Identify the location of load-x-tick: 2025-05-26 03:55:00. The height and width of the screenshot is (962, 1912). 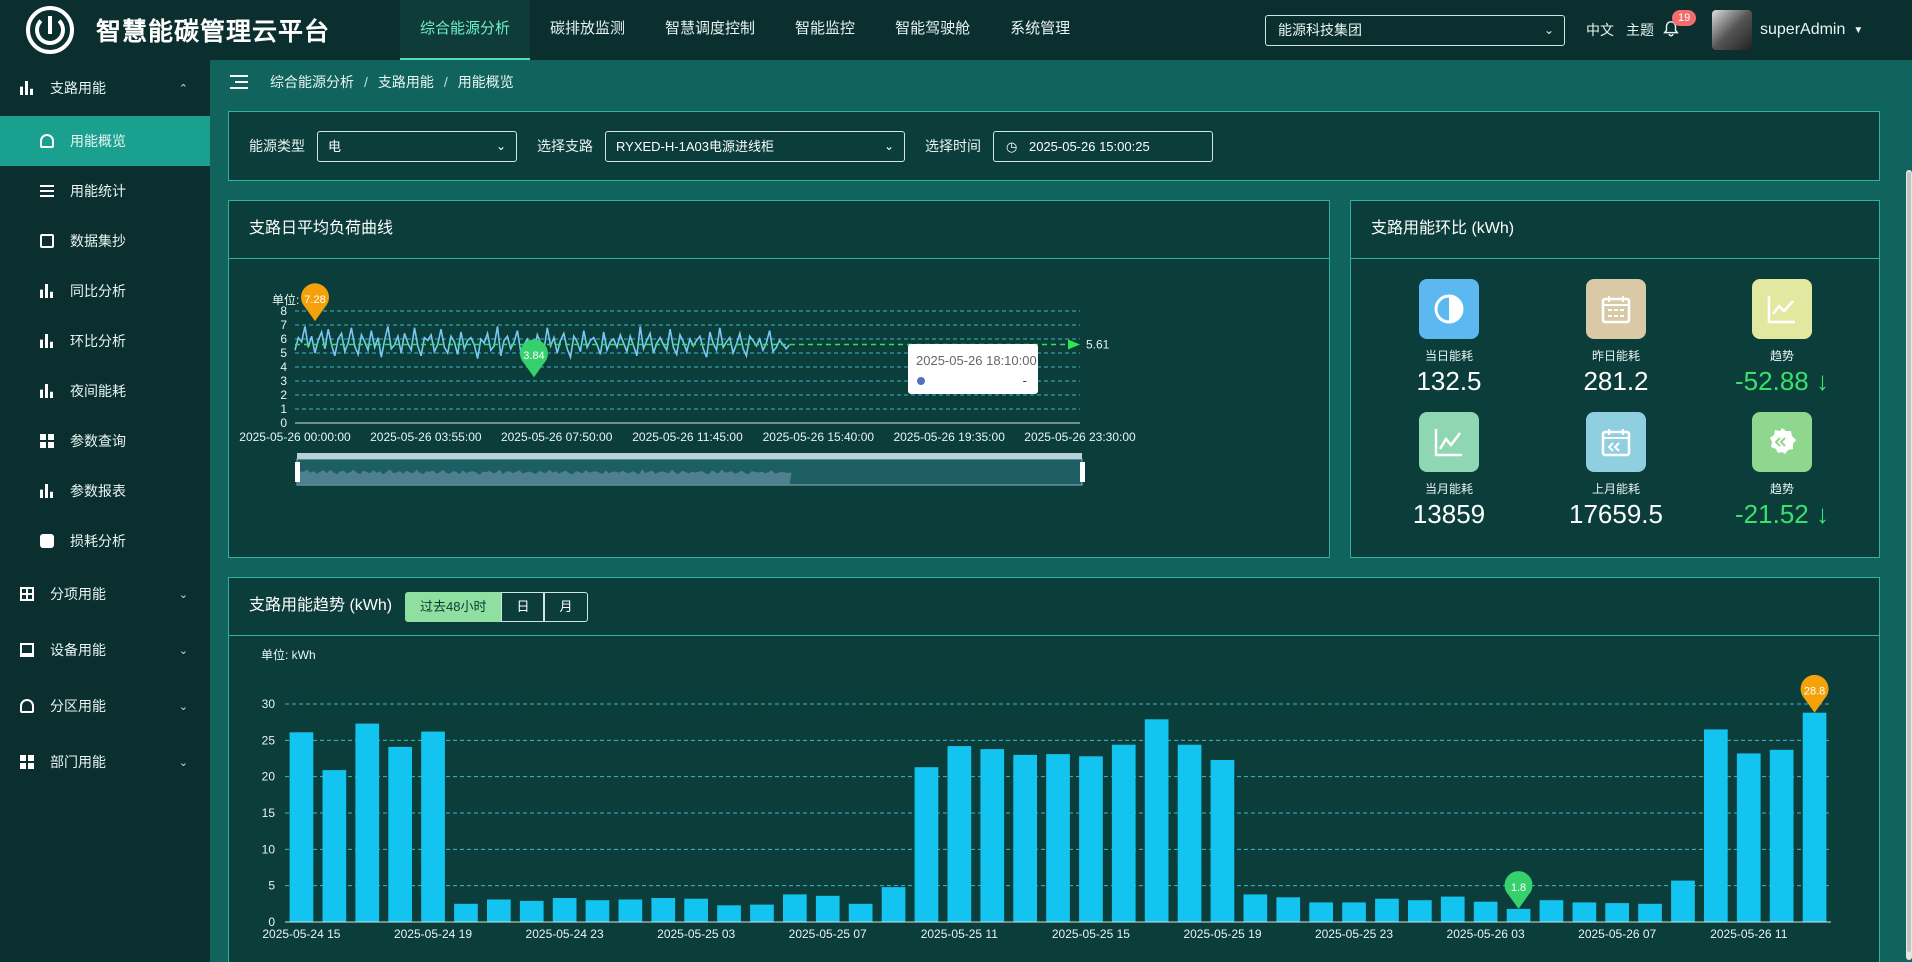
(426, 437).